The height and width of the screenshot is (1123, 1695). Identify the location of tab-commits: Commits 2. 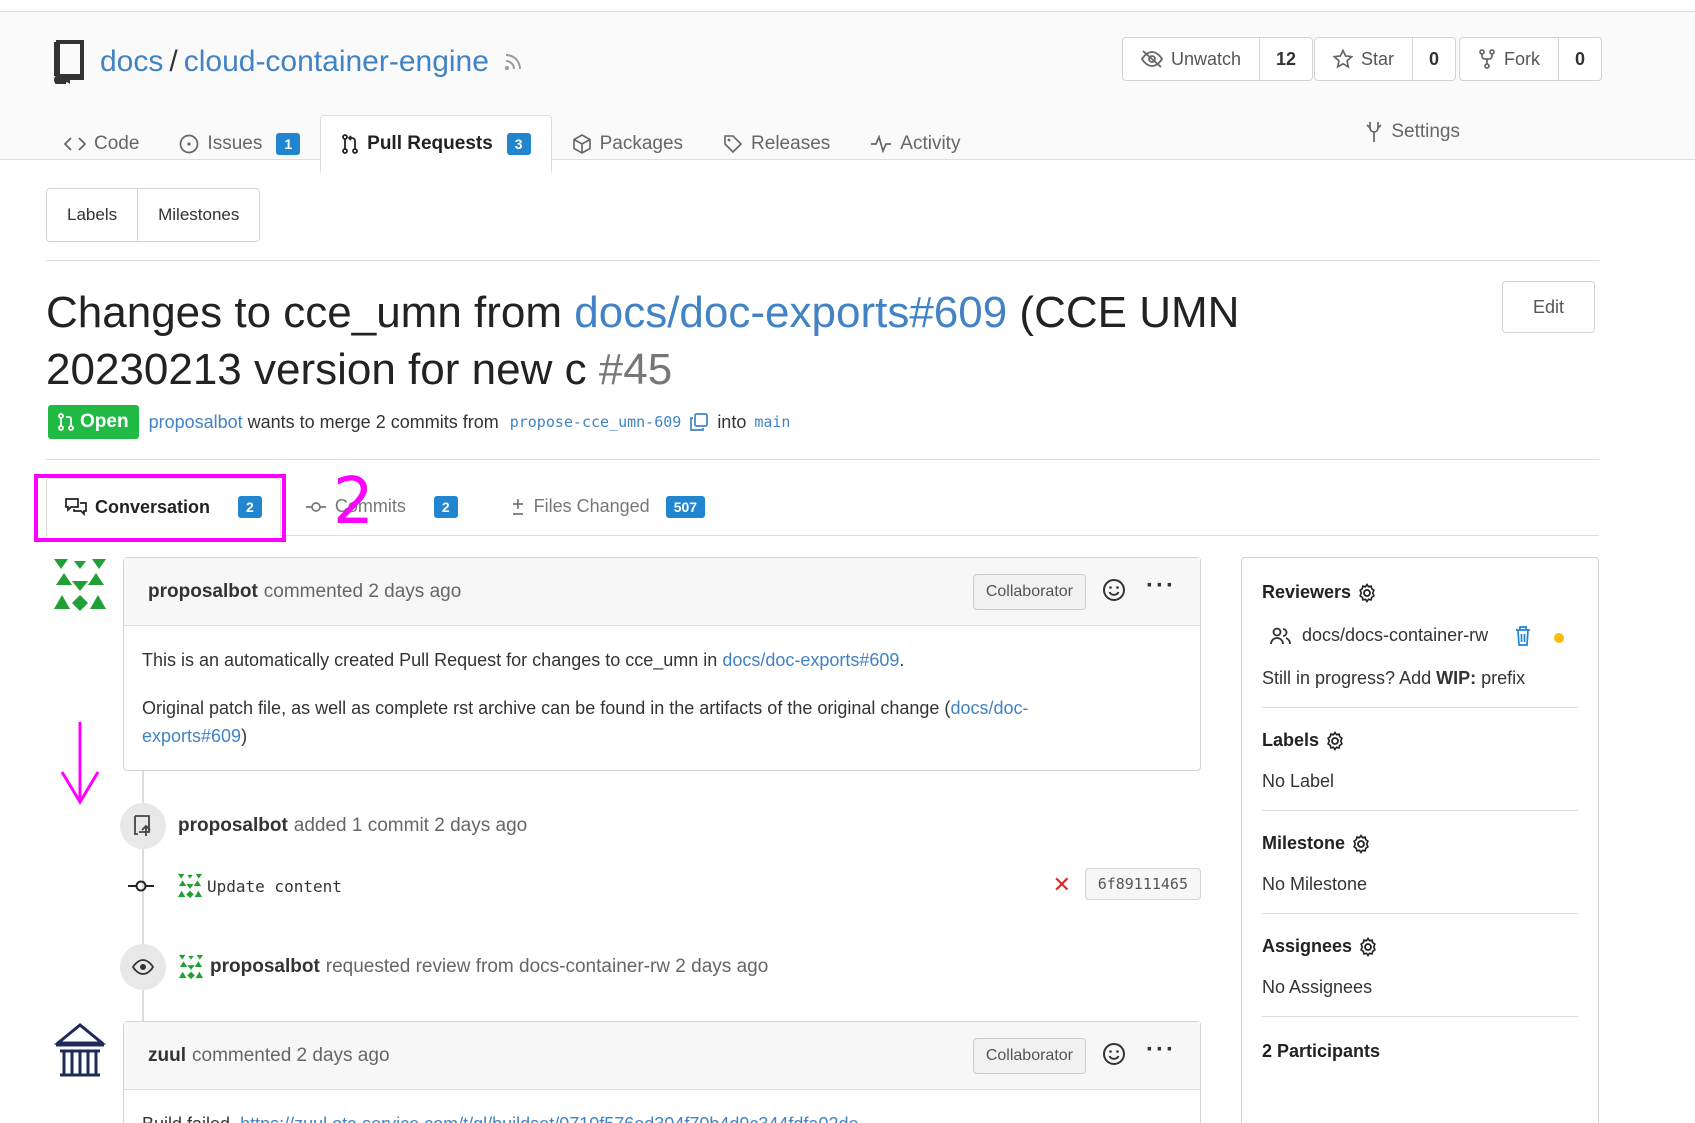
(381, 507).